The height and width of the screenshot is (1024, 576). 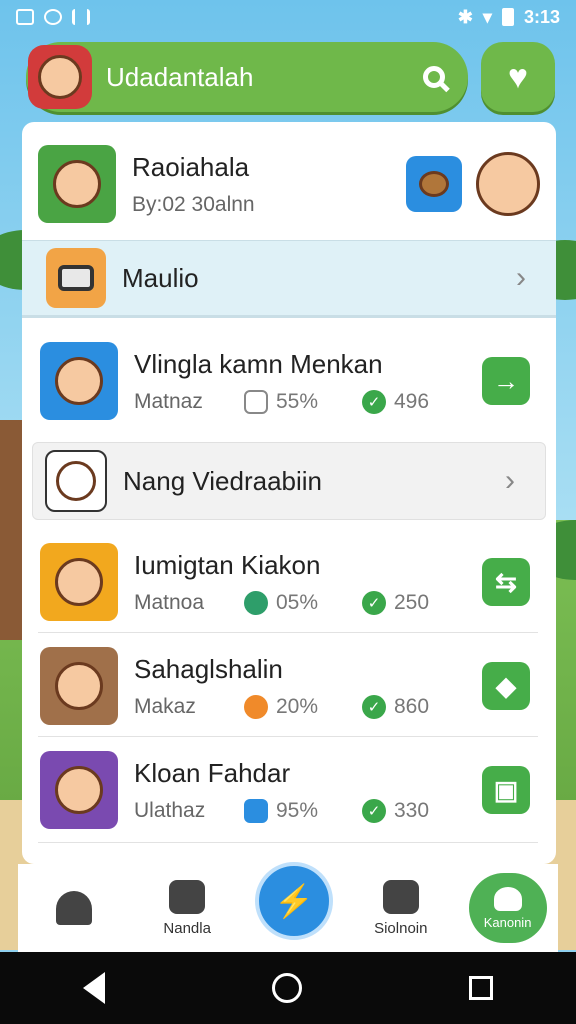 What do you see at coordinates (400, 896) in the screenshot?
I see `shirt-icon` at bounding box center [400, 896].